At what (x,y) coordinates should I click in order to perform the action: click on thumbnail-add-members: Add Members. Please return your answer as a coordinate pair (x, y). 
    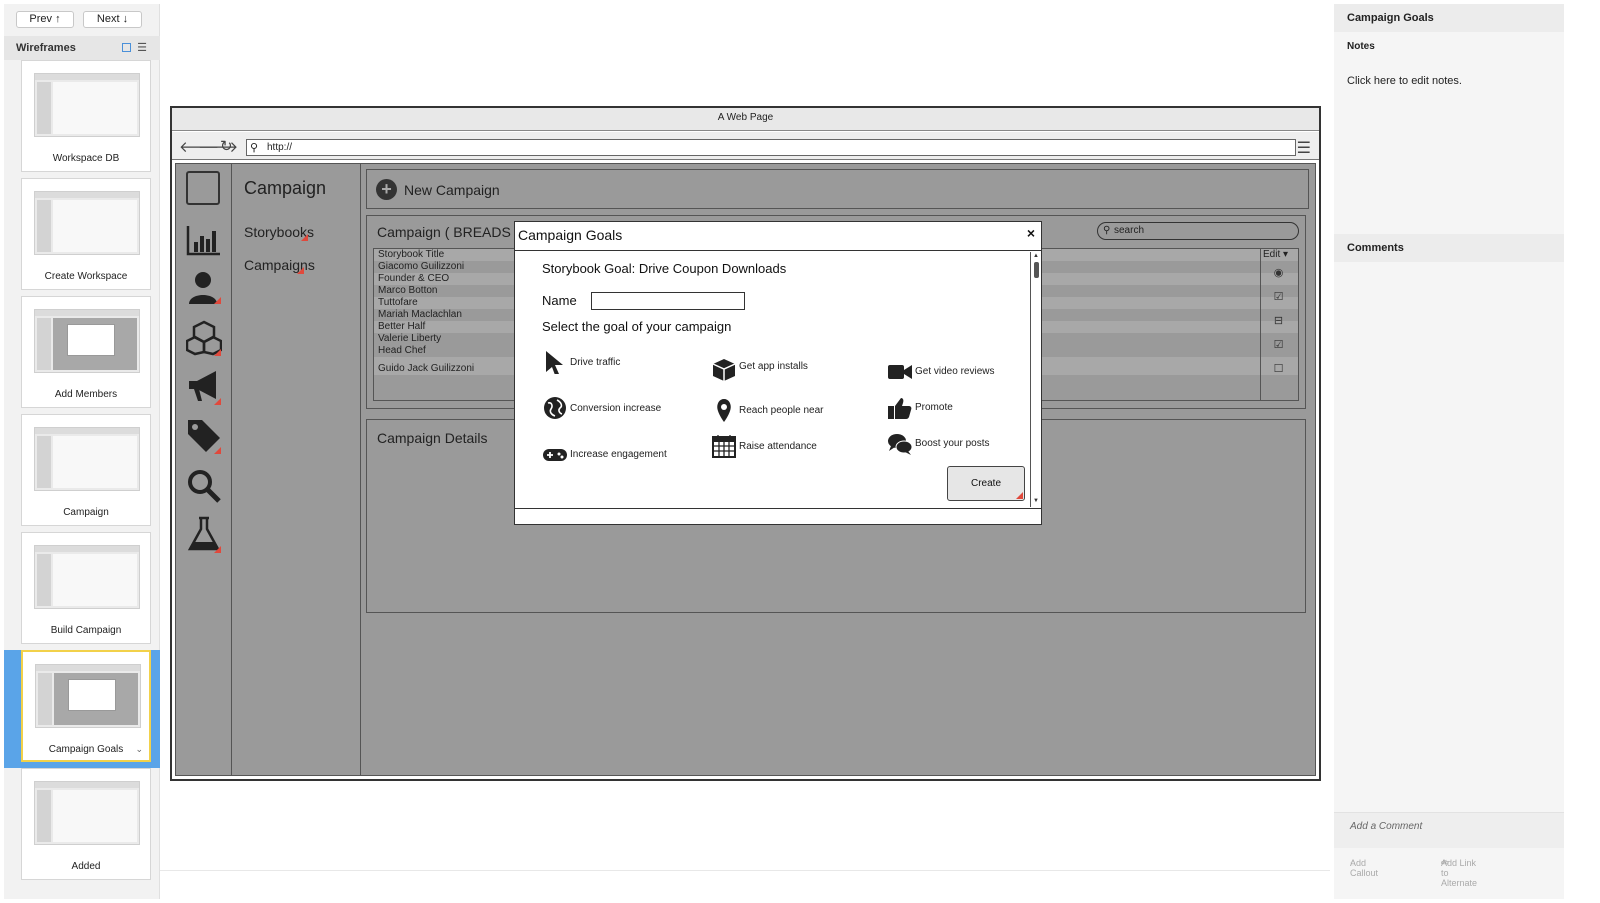
    Looking at the image, I should click on (86, 352).